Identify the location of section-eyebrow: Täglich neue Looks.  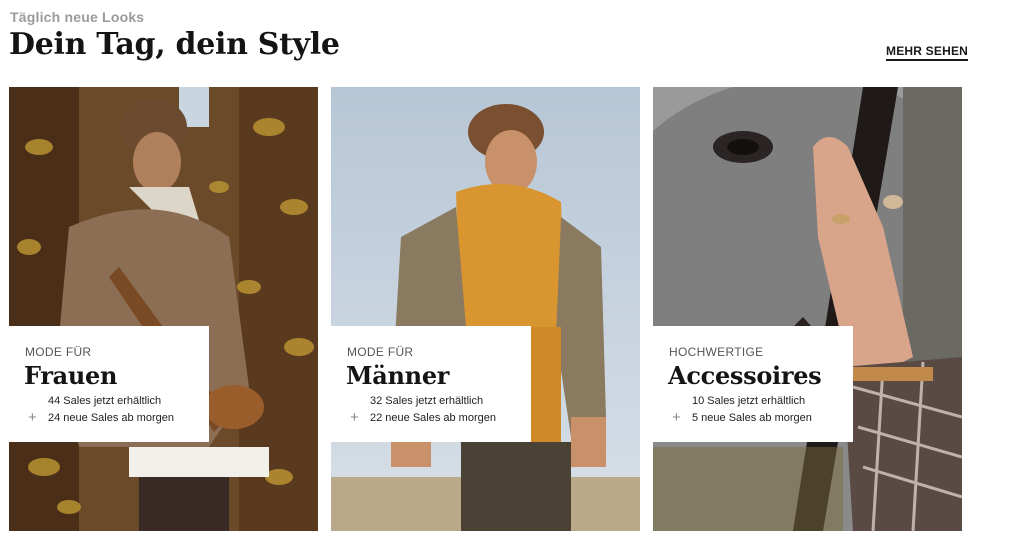
(77, 17).